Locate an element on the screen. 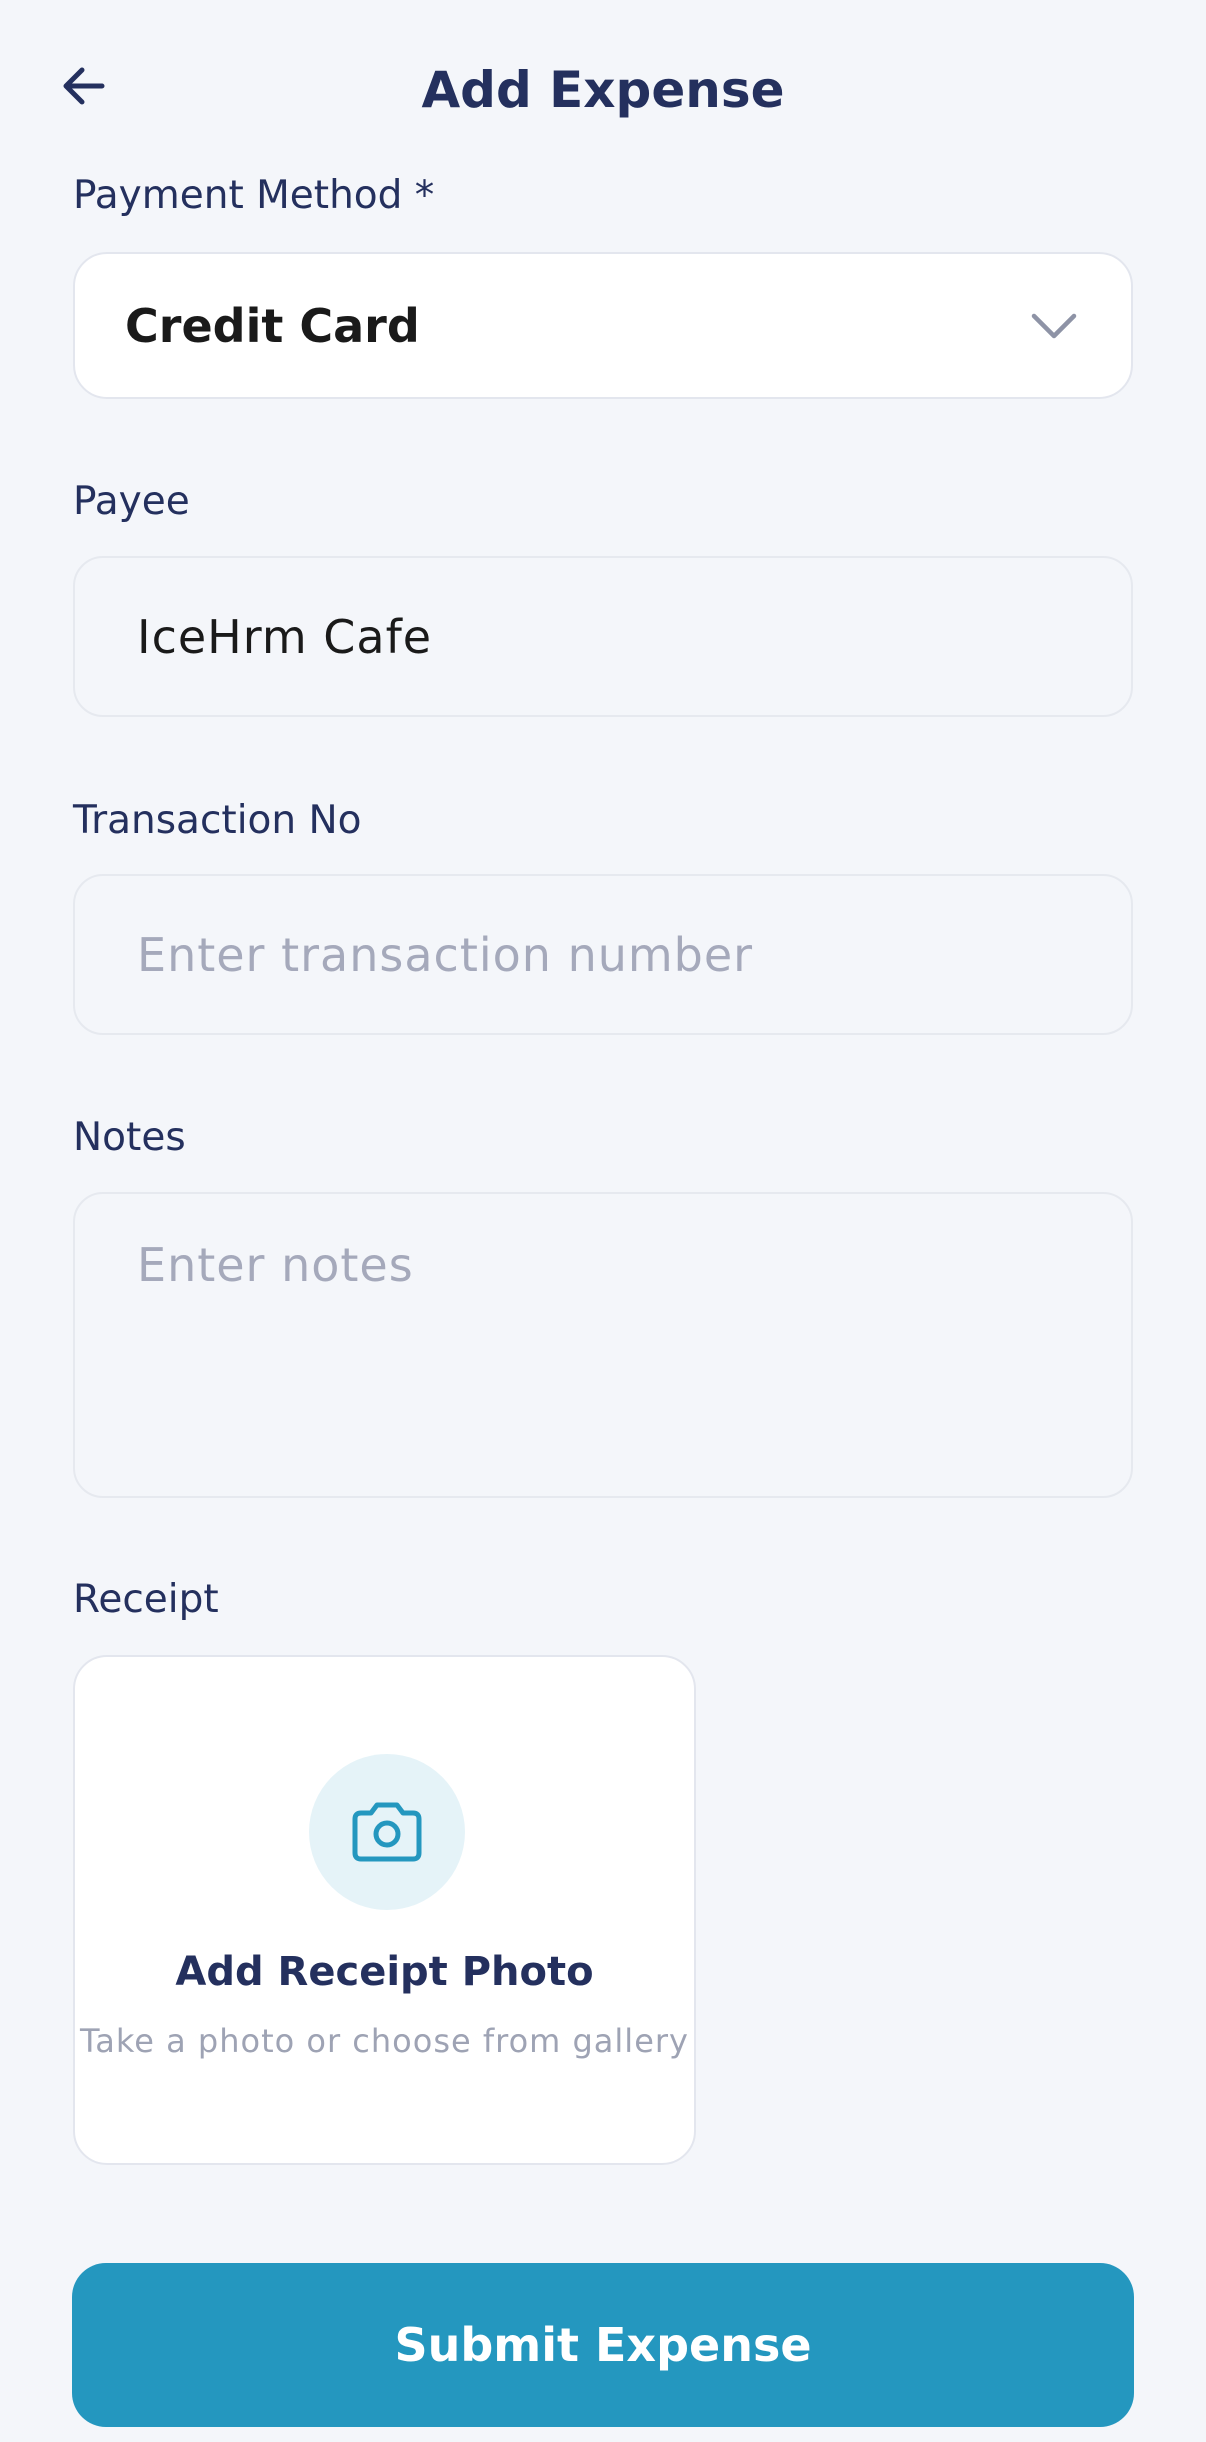 The image size is (1206, 2442). notes-label: Notes is located at coordinates (129, 1137).